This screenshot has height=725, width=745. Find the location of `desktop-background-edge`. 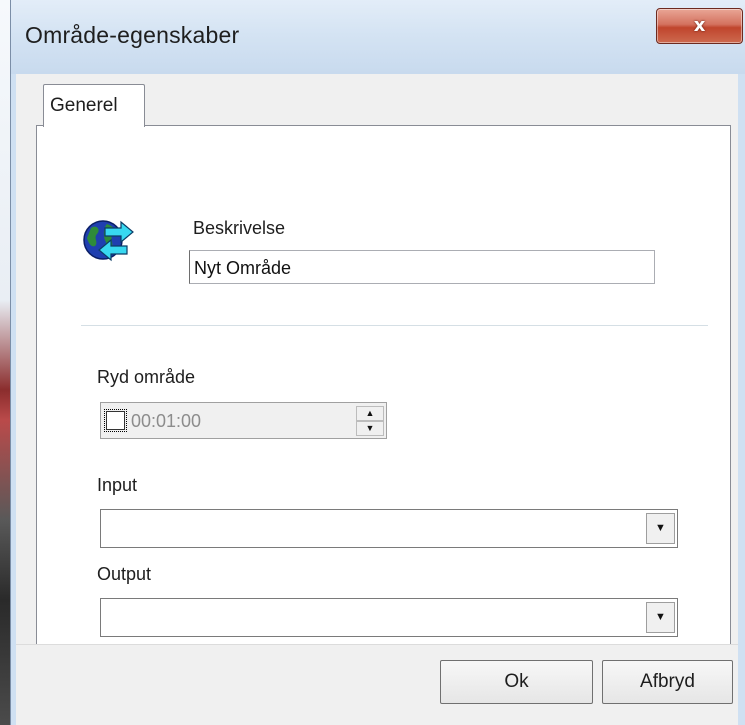

desktop-background-edge is located at coordinates (5, 362).